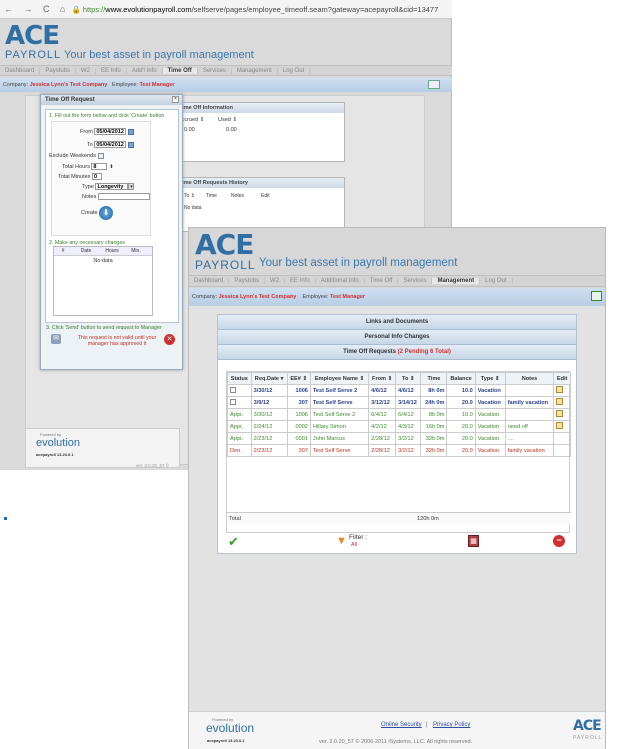 The width and height of the screenshot is (619, 749). Describe the element at coordinates (131, 186) in the screenshot. I see `chevron-down-icon: ▾` at that location.